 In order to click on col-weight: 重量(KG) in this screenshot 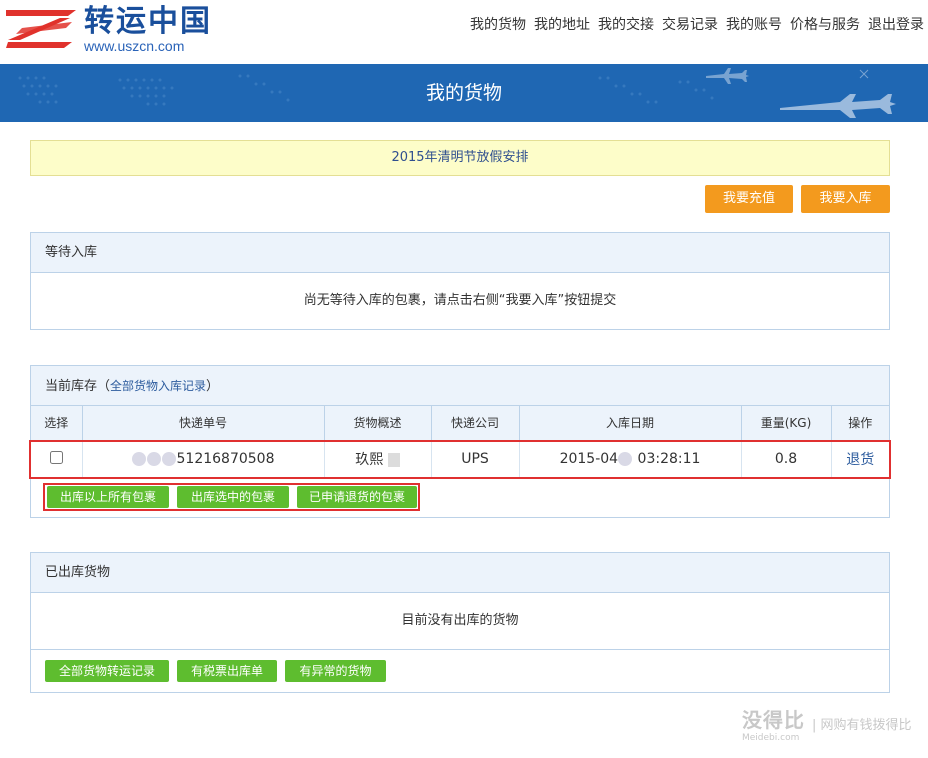, I will do `click(786, 423)`.